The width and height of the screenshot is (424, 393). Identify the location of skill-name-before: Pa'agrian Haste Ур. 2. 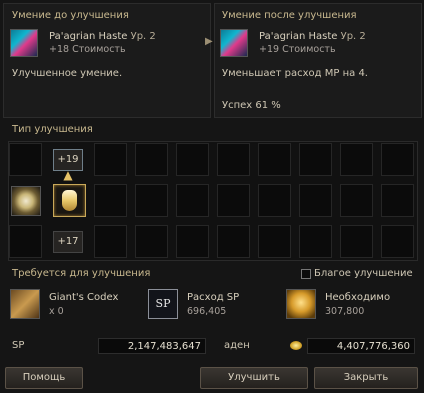
(102, 36).